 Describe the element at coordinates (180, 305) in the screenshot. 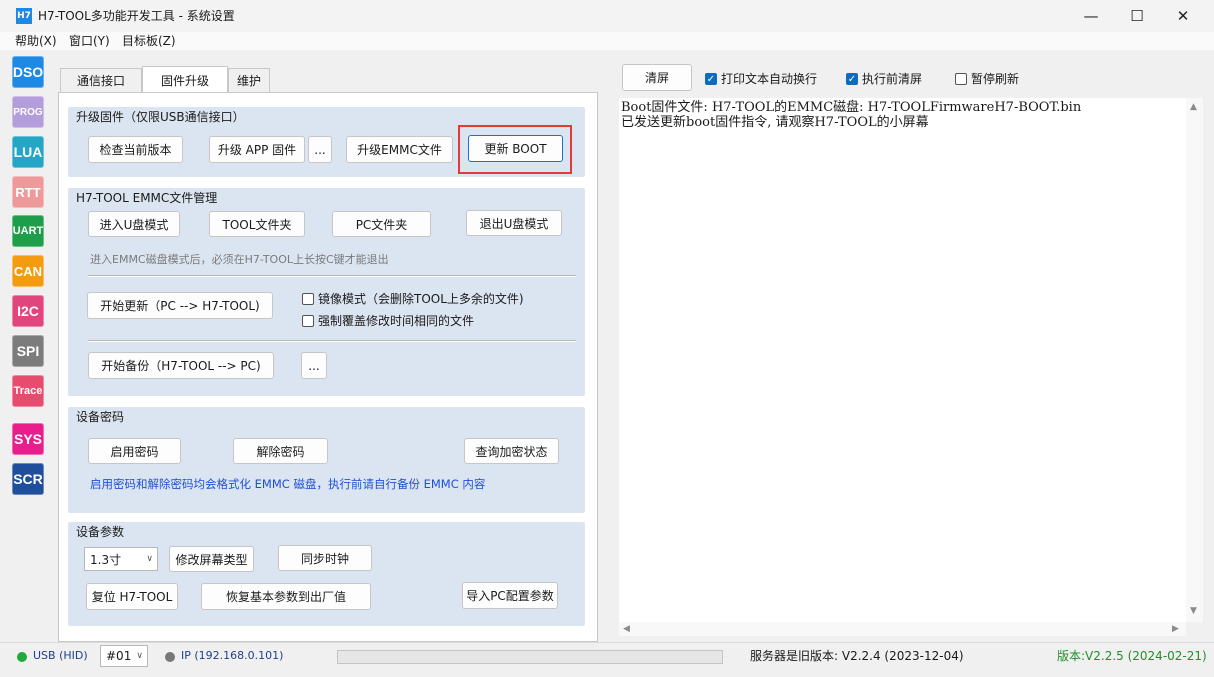

I see `start-update-button: 开始更新（PC --> H7-TOOL)` at that location.